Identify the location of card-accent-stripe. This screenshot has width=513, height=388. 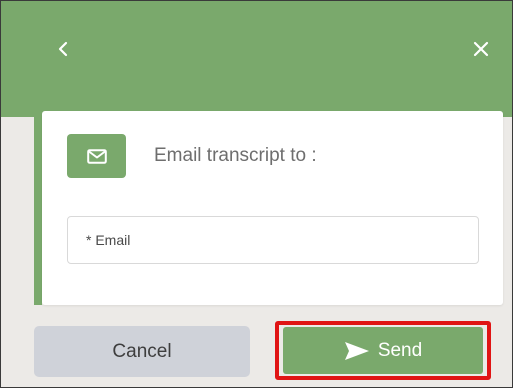
(38, 211).